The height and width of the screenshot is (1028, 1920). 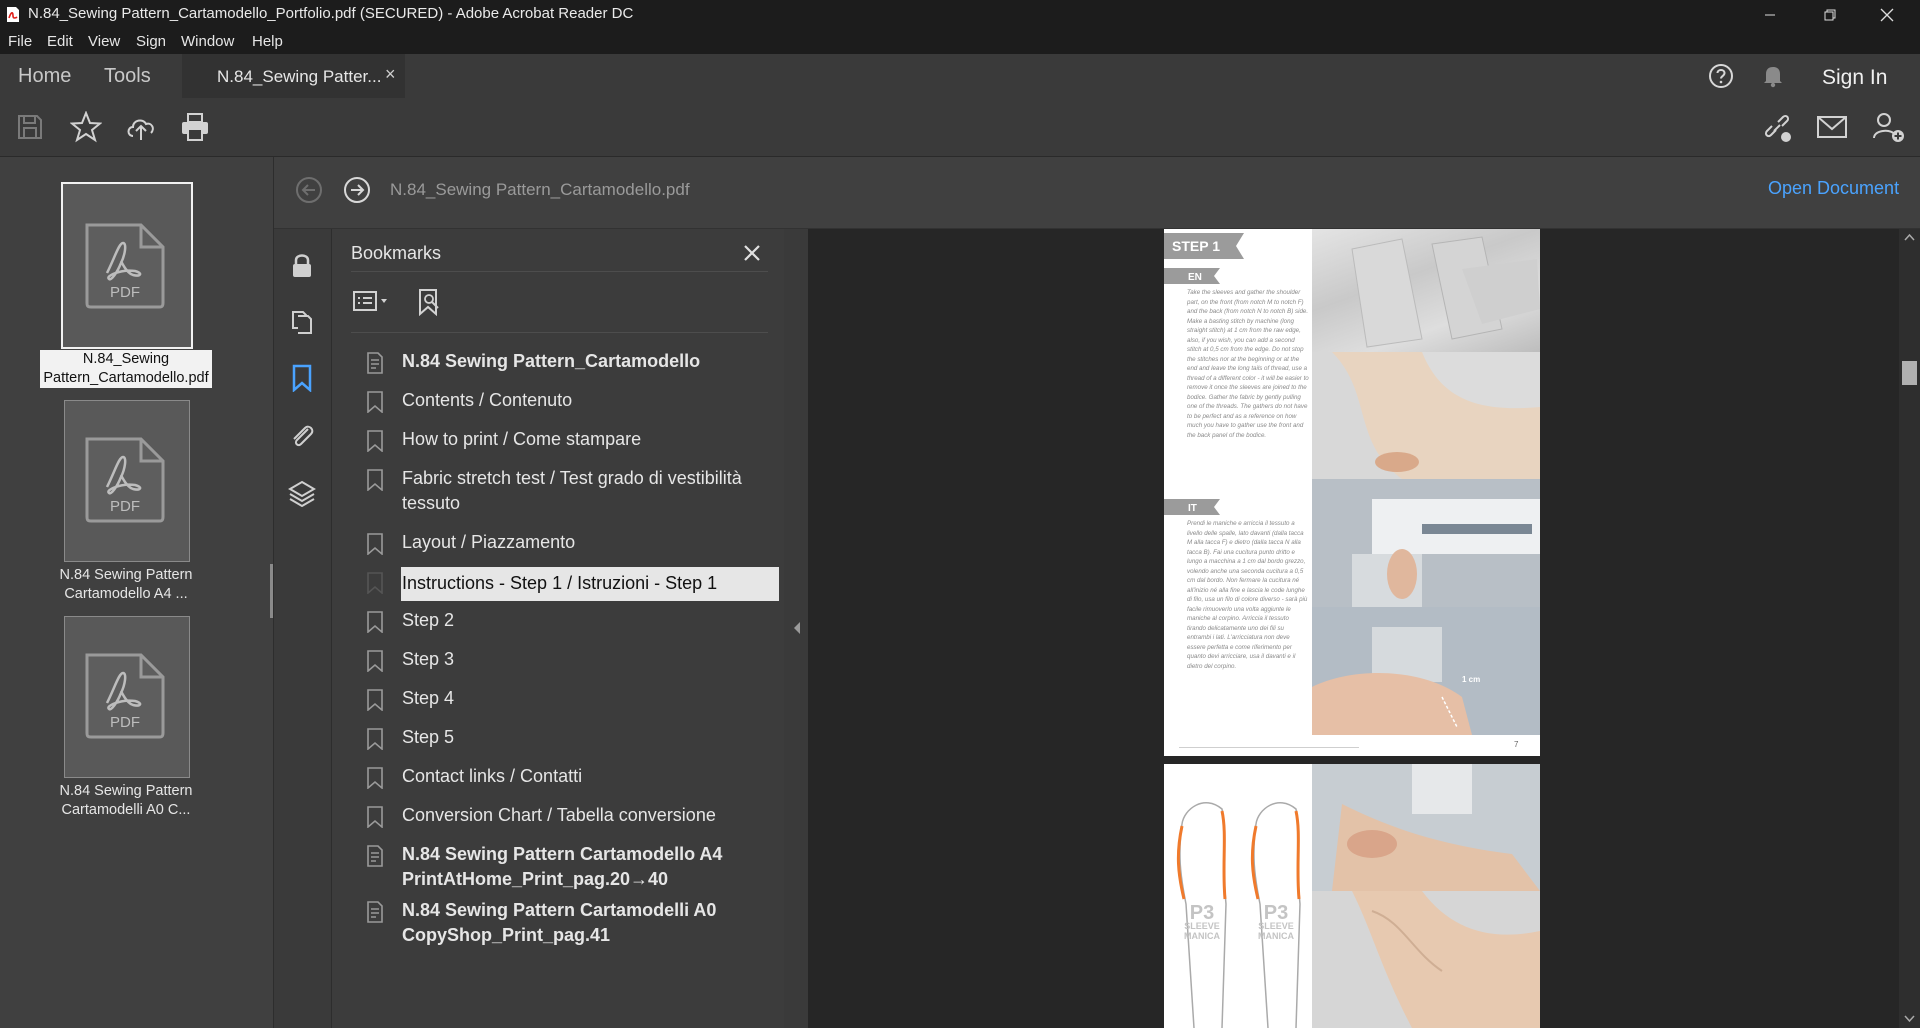 I want to click on scrollbar-thumb, so click(x=1909, y=373).